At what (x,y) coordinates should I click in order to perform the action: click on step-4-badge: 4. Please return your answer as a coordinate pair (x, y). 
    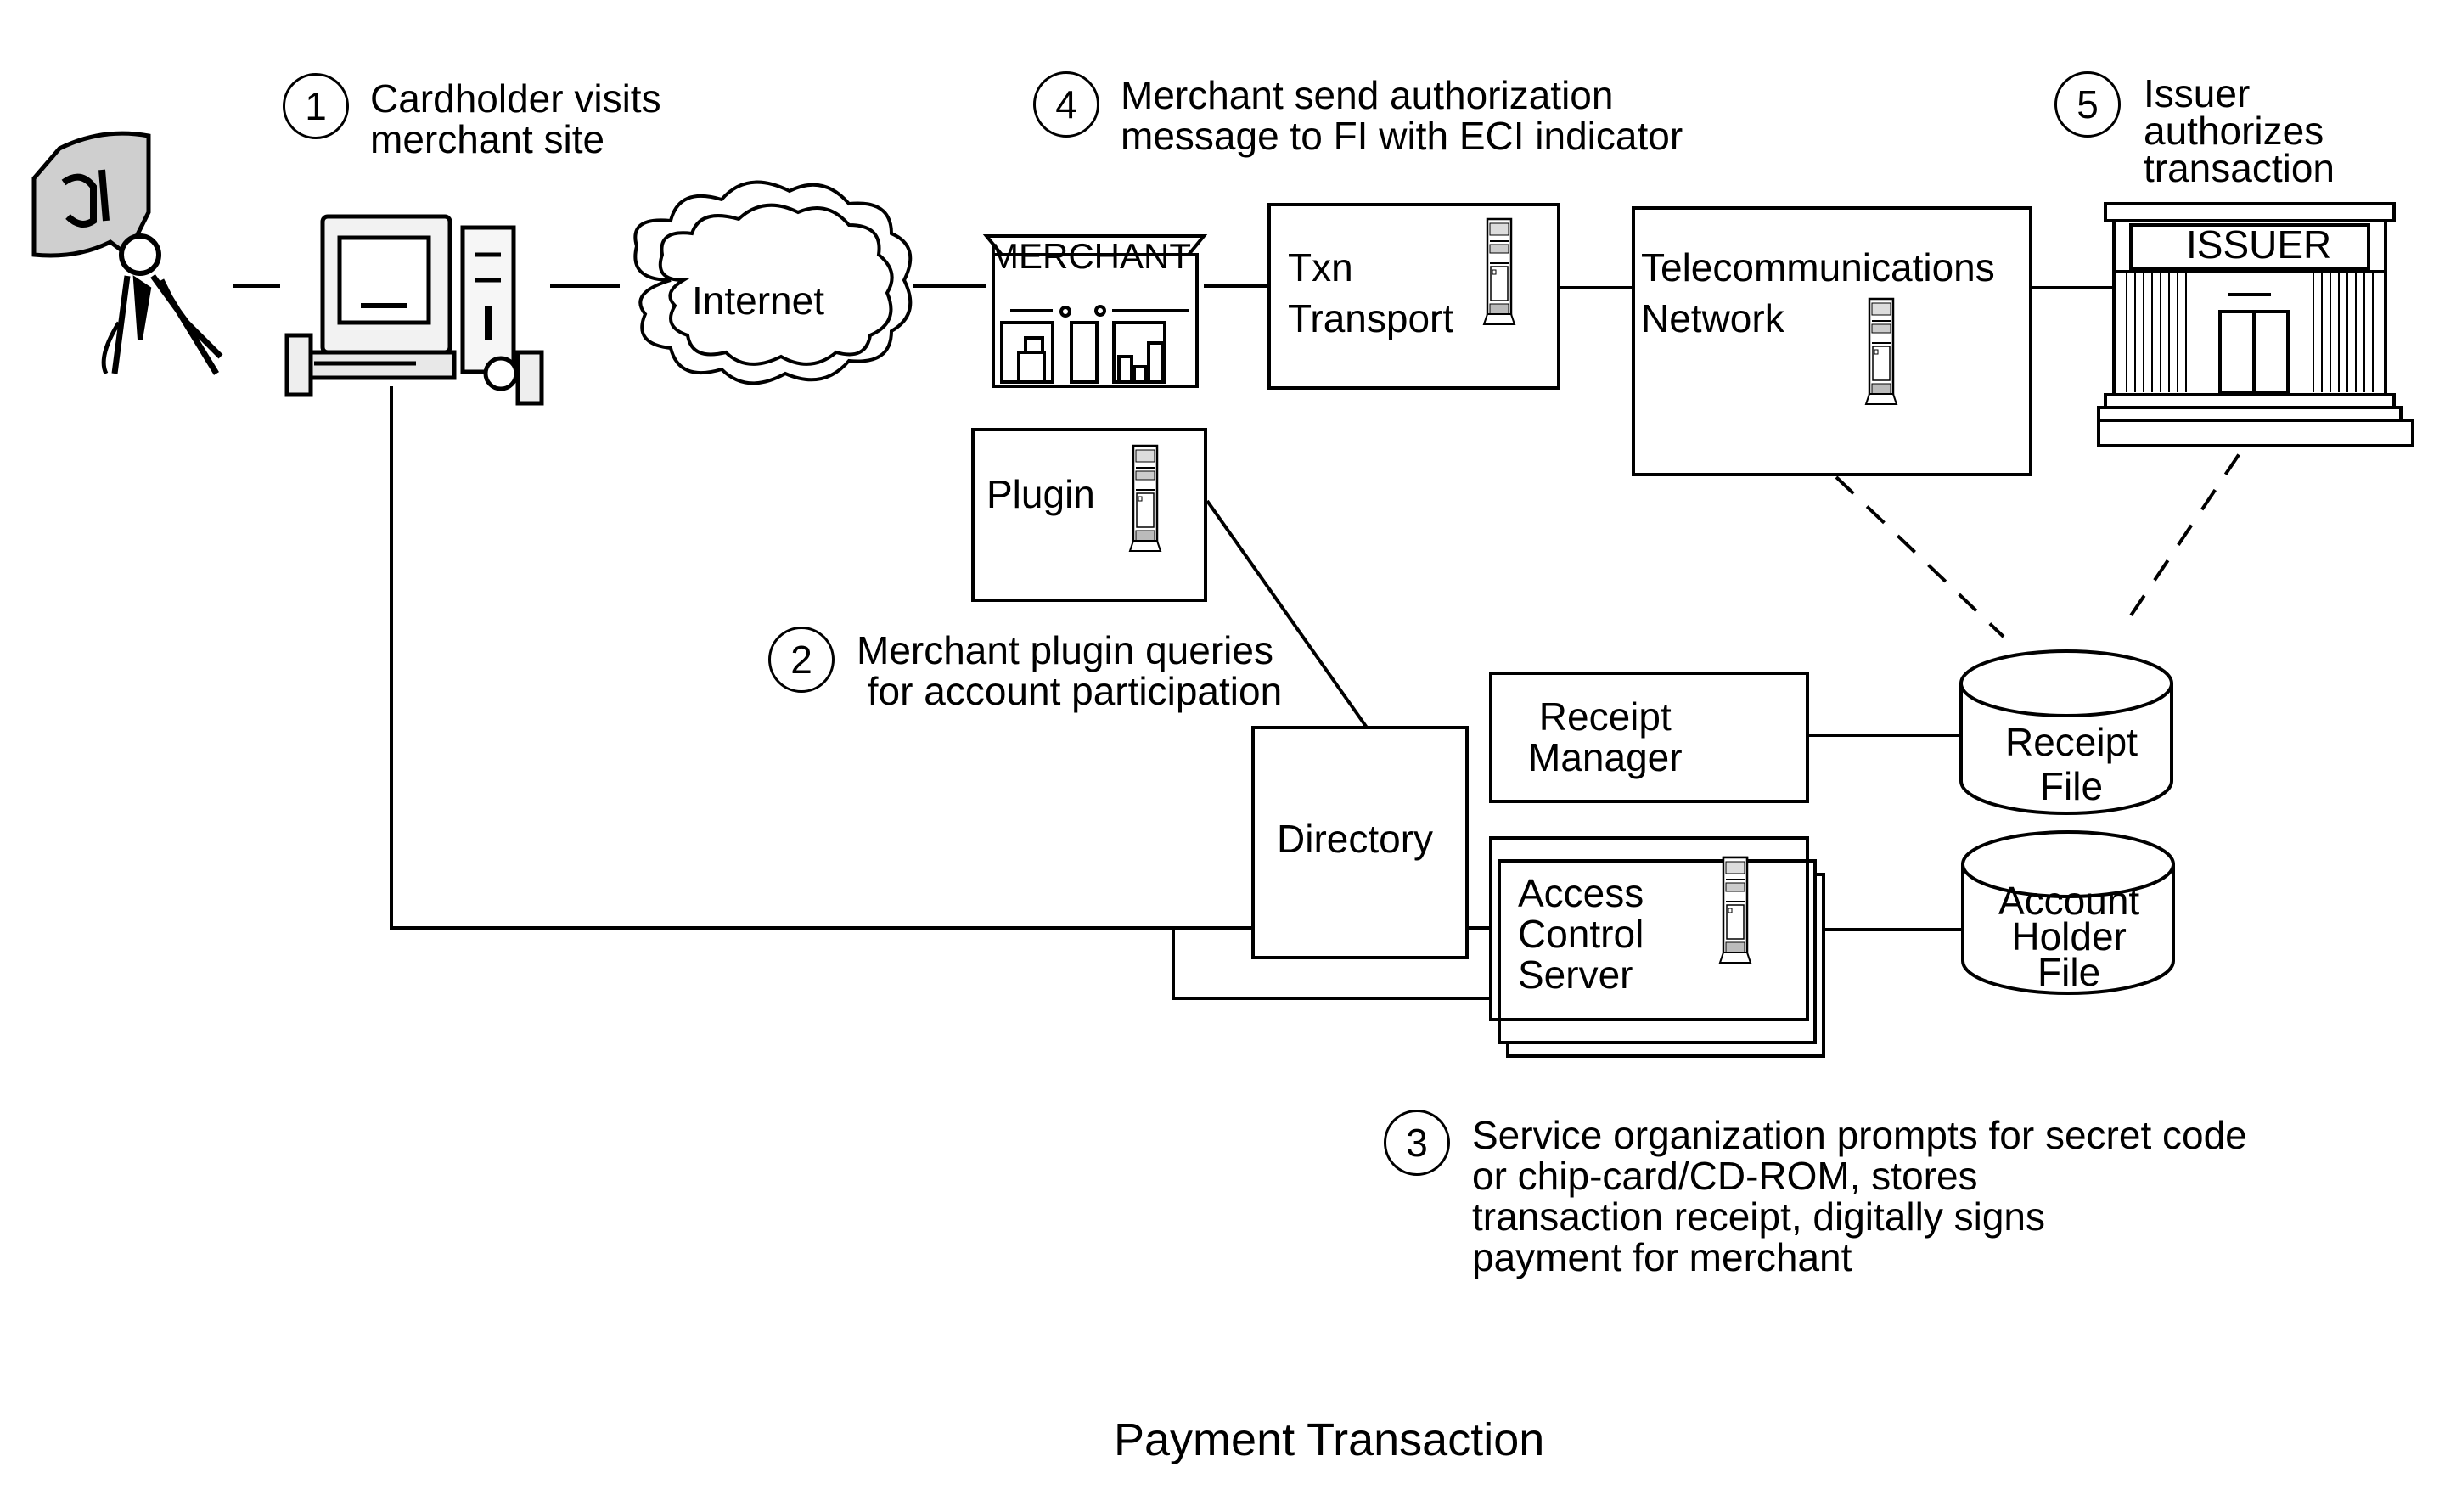
    Looking at the image, I should click on (1066, 105).